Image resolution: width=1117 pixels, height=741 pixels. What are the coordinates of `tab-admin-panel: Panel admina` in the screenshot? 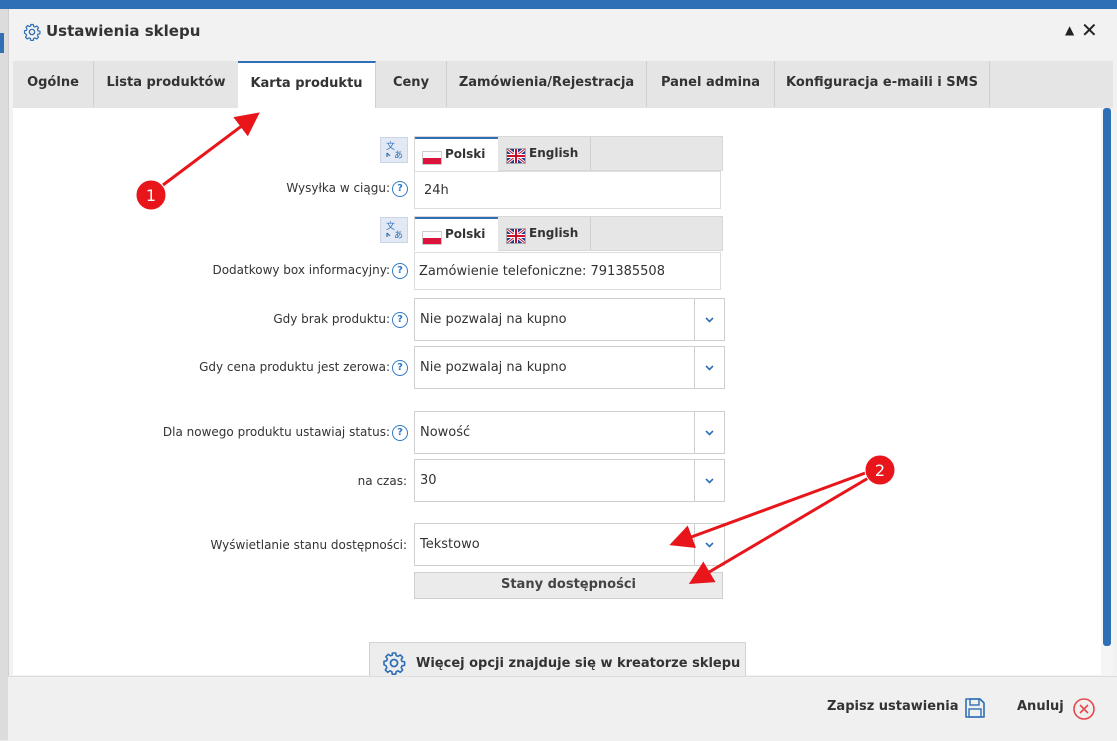 It's located at (711, 84).